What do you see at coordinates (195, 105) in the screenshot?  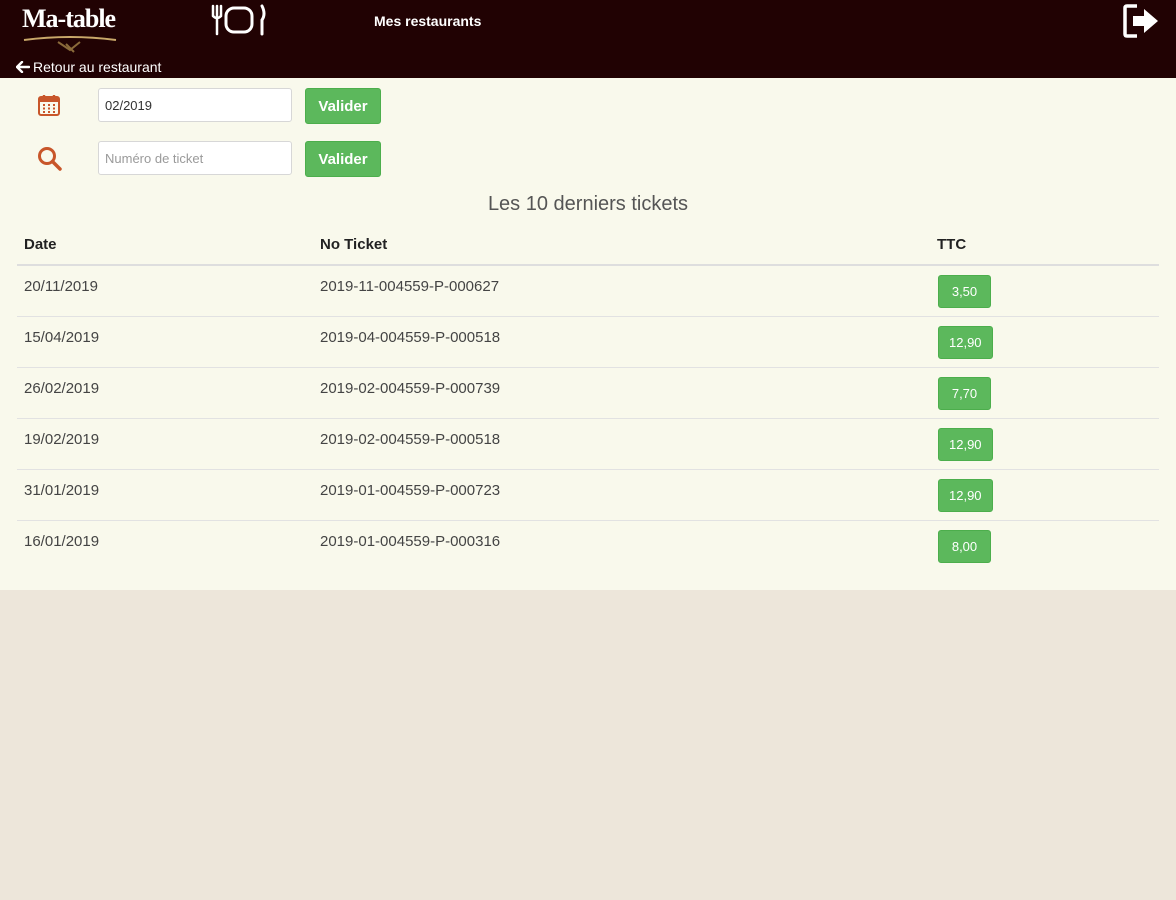 I see `month-input` at bounding box center [195, 105].